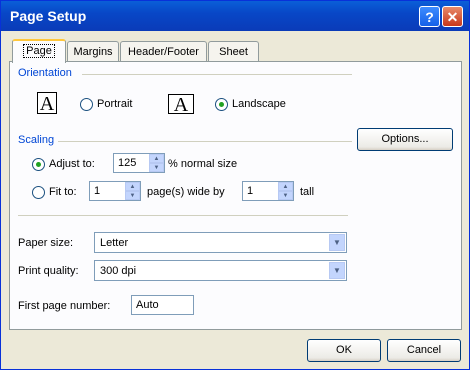 The width and height of the screenshot is (470, 370). I want to click on tab-header-footer: Header/Footer, so click(163, 51).